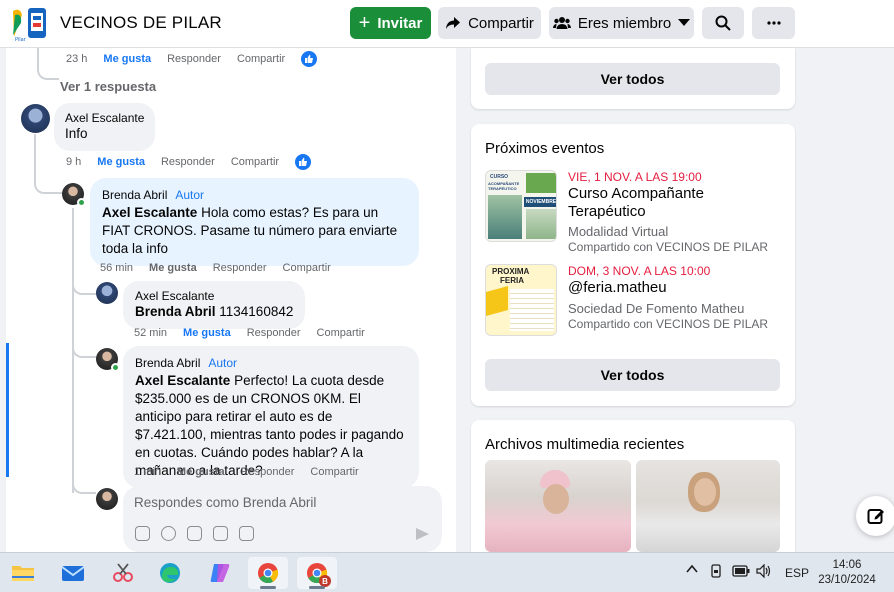 Image resolution: width=894 pixels, height=592 pixels. Describe the element at coordinates (107, 499) in the screenshot. I see `my-avatar` at that location.